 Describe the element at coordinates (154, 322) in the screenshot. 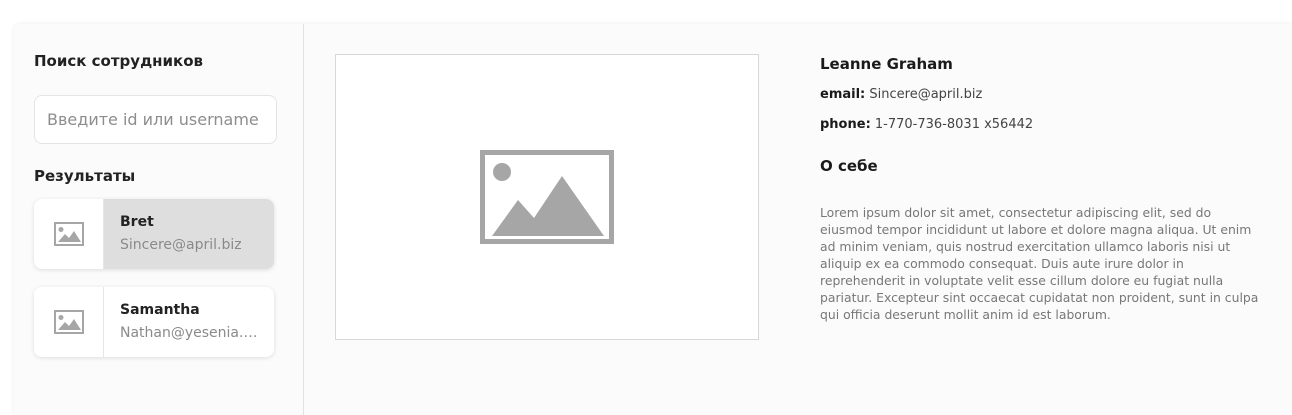

I see `result-item-samantha: Samantha Nathan@yesenia.net` at that location.